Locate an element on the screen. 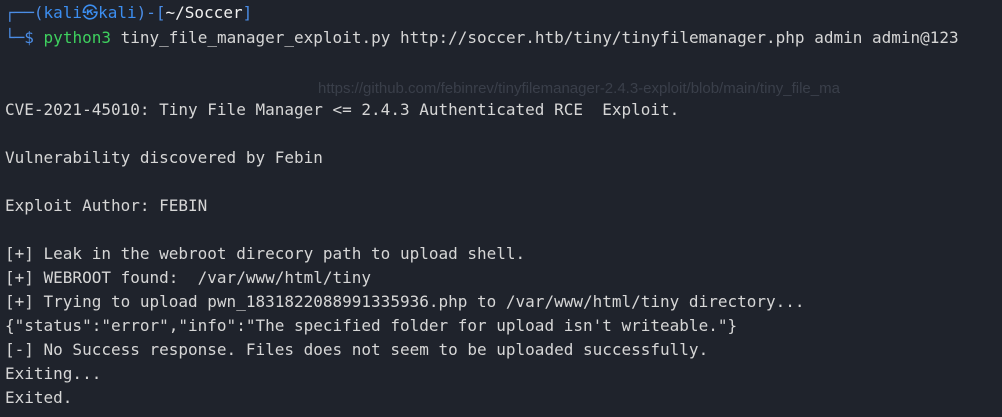 Image resolution: width=1002 pixels, height=417 pixels. prompt-frame-bottom: └─ is located at coordinates (15, 37).